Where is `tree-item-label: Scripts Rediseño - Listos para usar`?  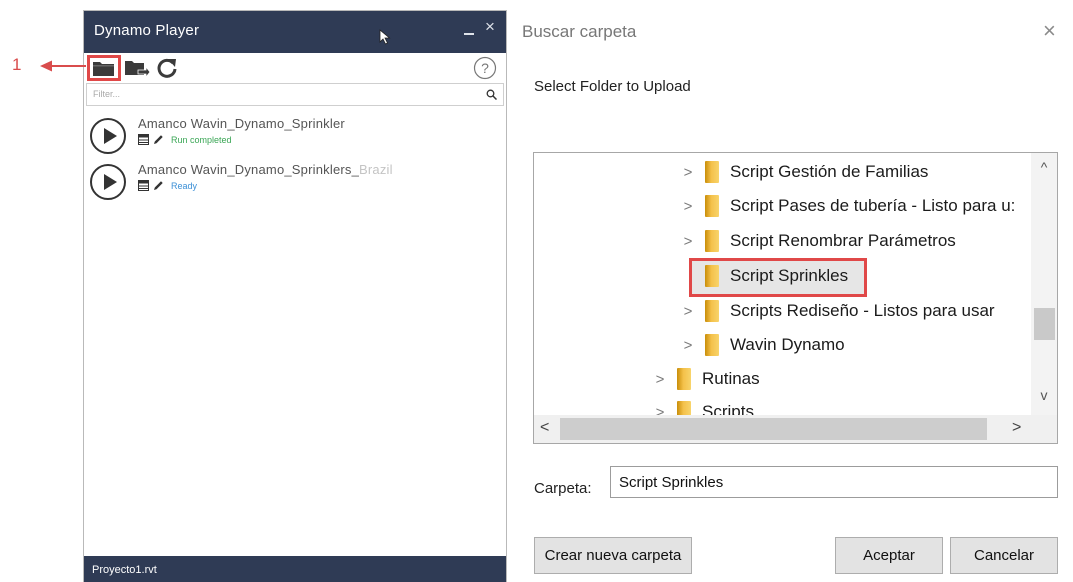
tree-item-label: Scripts Rediseño - Listos para usar is located at coordinates (862, 310).